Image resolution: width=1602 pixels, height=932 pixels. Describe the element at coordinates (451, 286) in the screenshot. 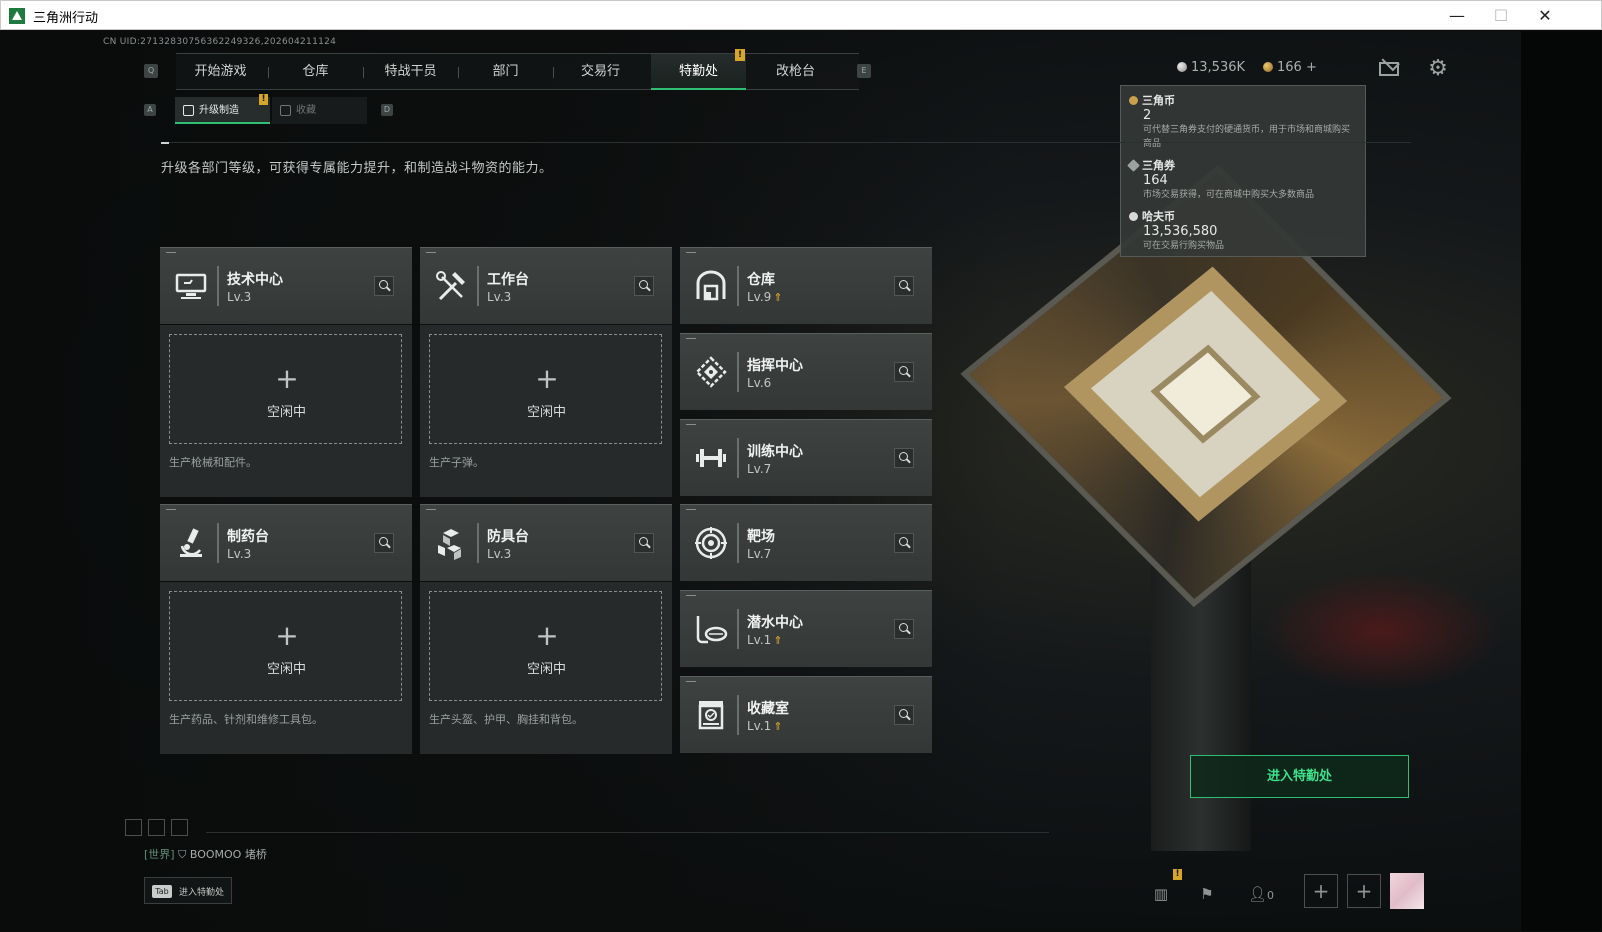

I see `tools-icon` at that location.